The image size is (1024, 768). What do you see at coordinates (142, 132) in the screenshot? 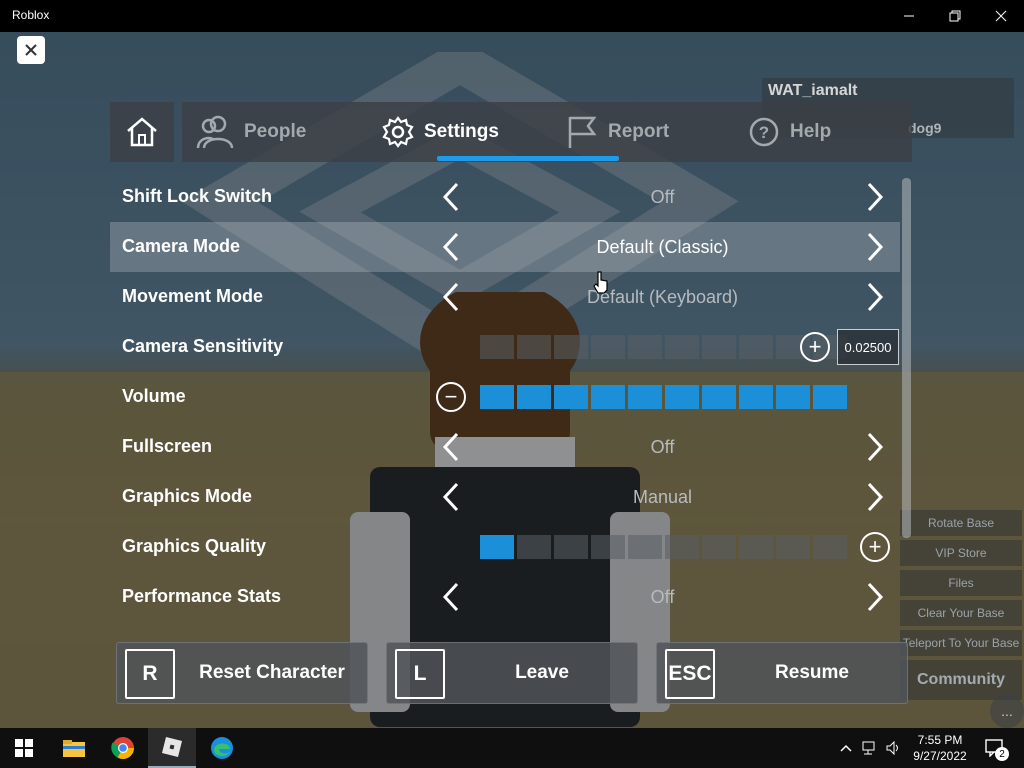
I see `tab-home` at bounding box center [142, 132].